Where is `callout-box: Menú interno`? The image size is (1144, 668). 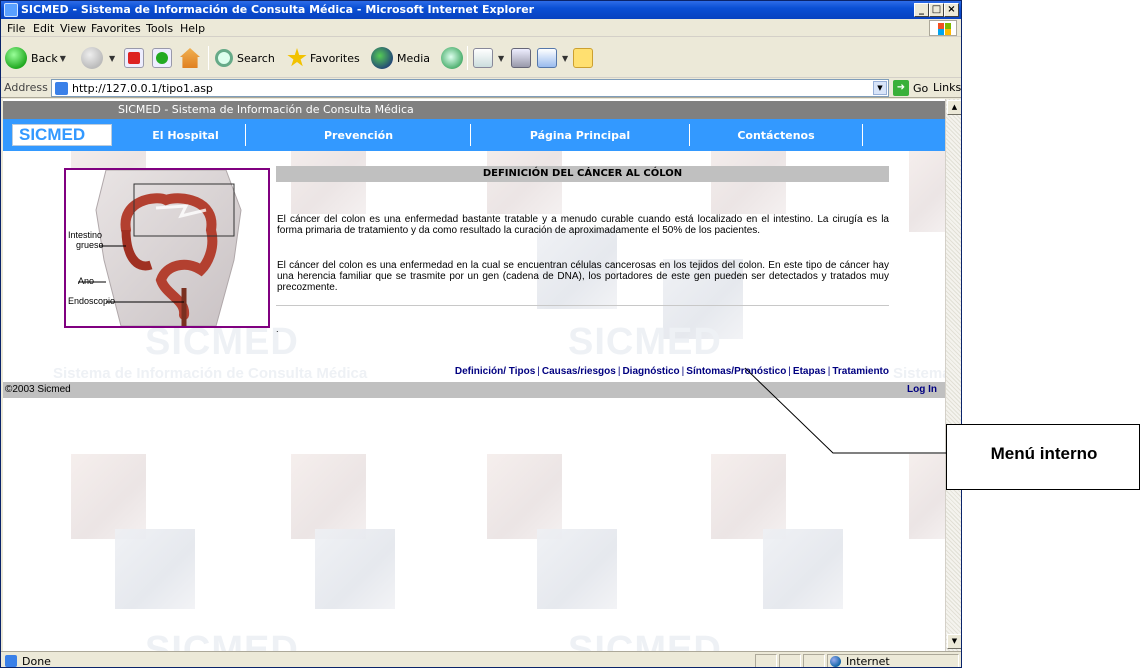 callout-box: Menú interno is located at coordinates (1043, 457).